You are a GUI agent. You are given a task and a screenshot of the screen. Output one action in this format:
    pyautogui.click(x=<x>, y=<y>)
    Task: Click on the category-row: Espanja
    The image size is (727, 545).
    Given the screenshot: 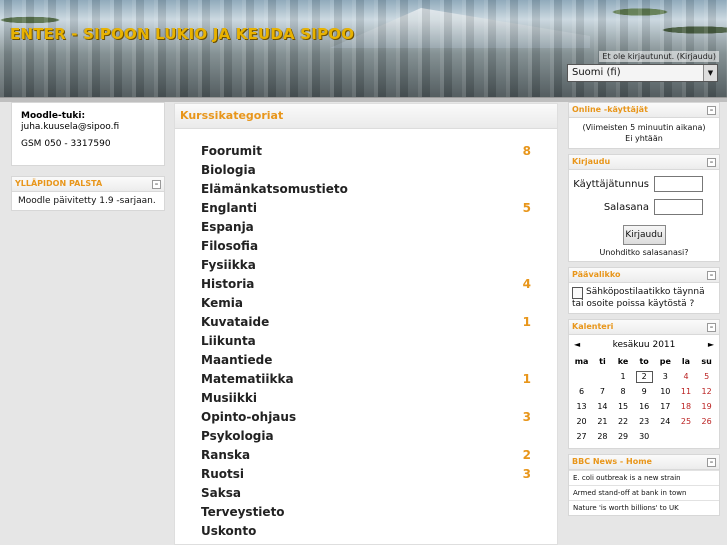 What is the action you would take?
    pyautogui.click(x=366, y=229)
    